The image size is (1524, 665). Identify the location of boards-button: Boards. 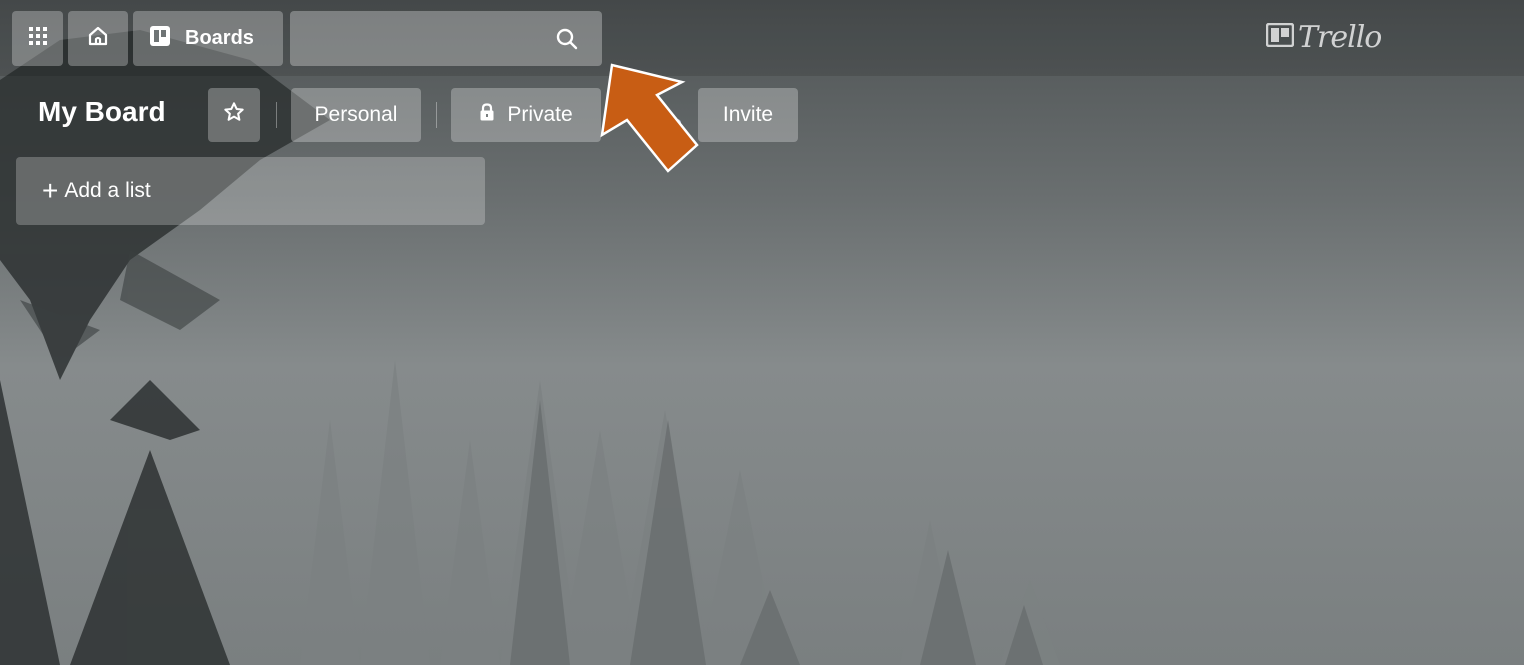
(208, 38).